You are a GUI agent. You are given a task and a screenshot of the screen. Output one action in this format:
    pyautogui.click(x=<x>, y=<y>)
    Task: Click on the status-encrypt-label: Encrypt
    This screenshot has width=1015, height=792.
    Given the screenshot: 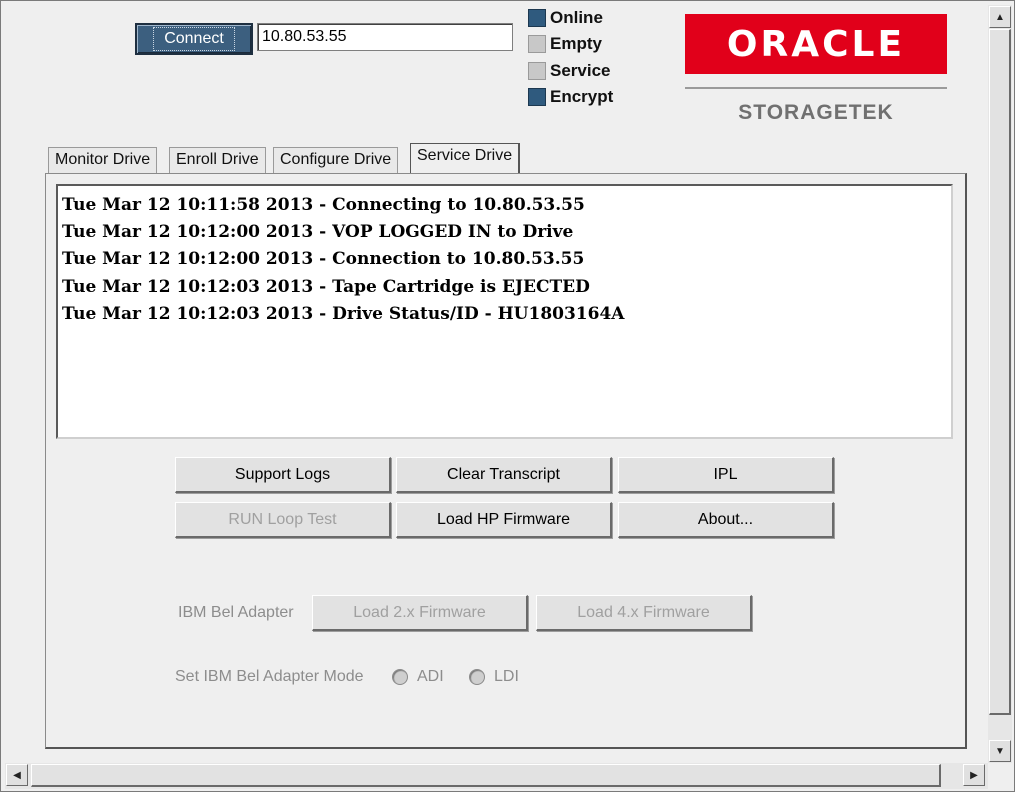 What is the action you would take?
    pyautogui.click(x=582, y=96)
    